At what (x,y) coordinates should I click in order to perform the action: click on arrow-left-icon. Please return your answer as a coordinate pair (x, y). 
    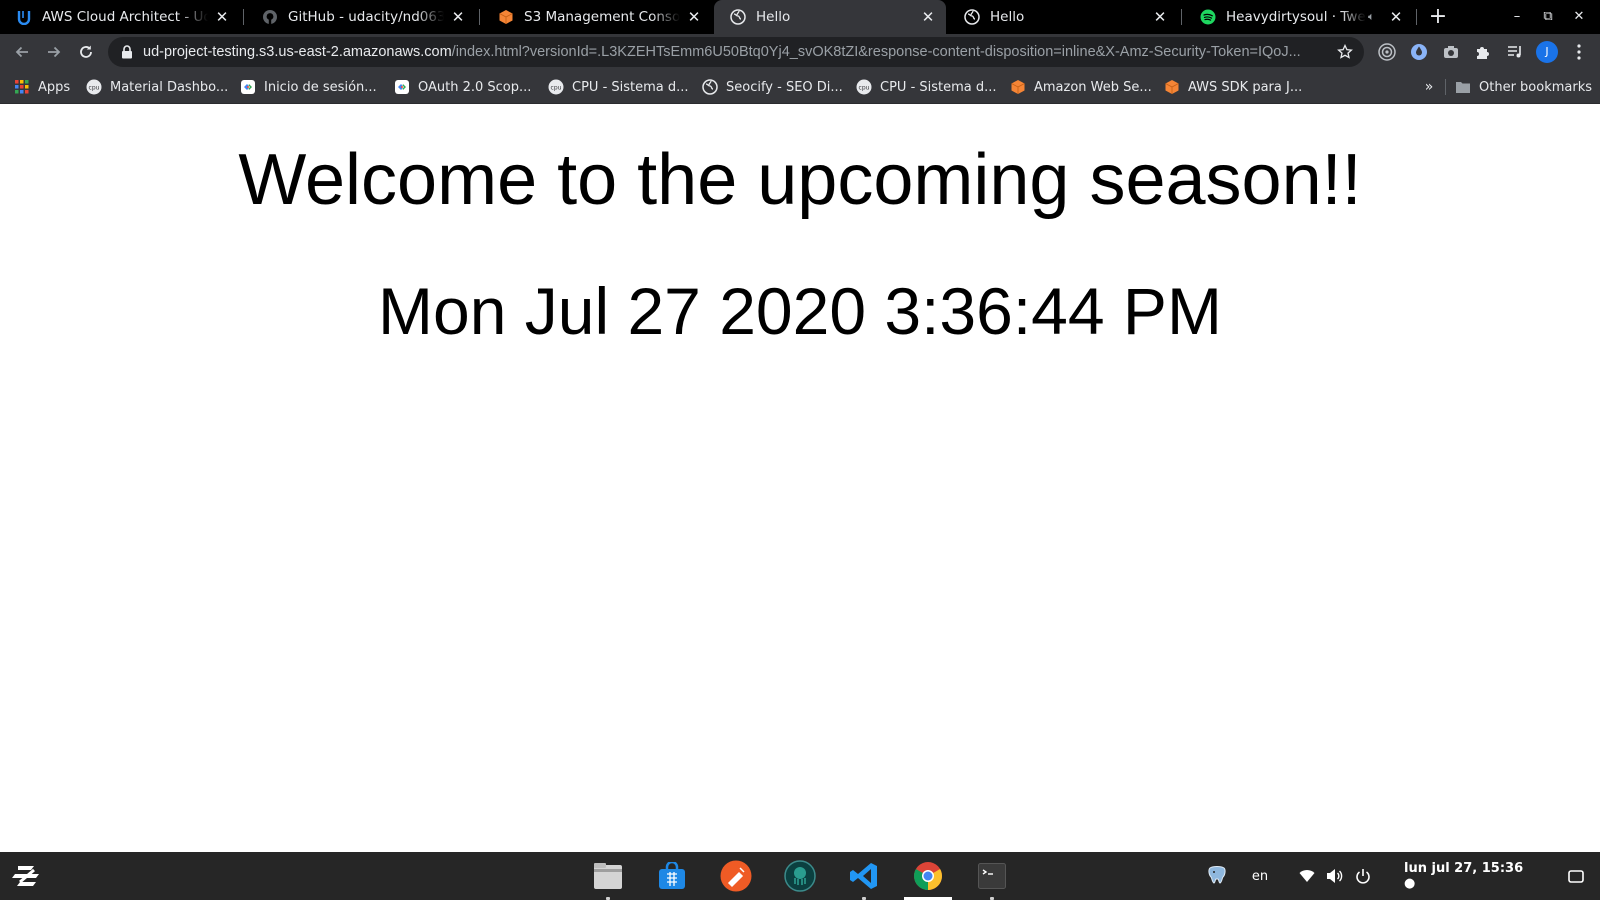
    Looking at the image, I should click on (21, 52).